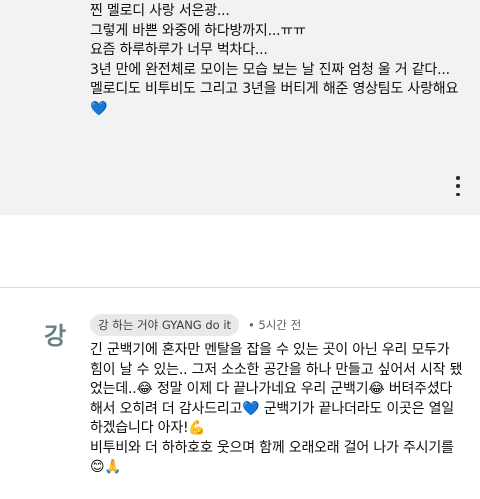  What do you see at coordinates (165, 325) in the screenshot?
I see `author-name: 강 하는 거야 GYANG do it` at bounding box center [165, 325].